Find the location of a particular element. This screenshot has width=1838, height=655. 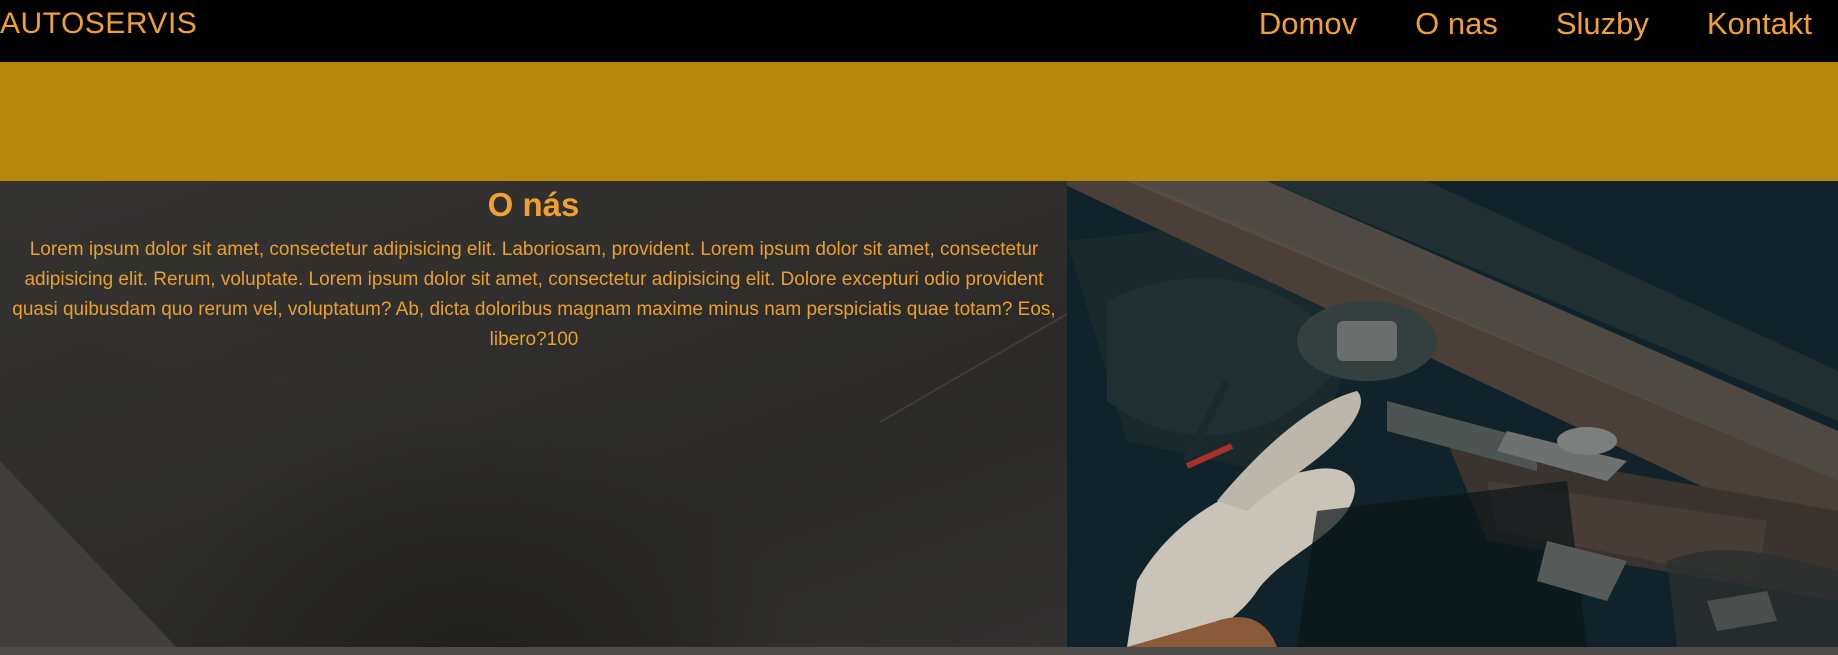

nav-link-kontakt: Kontakt is located at coordinates (1759, 24).